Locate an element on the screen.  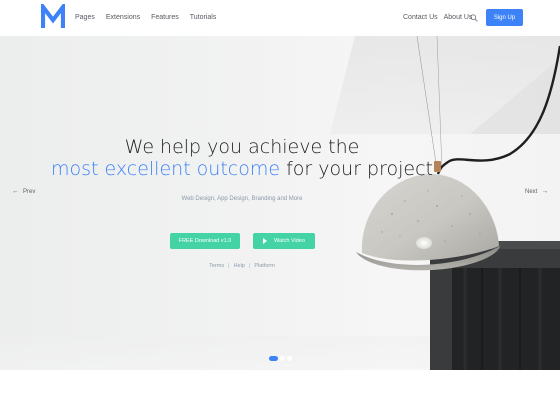
headline-rest: for your project is located at coordinates (356, 169).